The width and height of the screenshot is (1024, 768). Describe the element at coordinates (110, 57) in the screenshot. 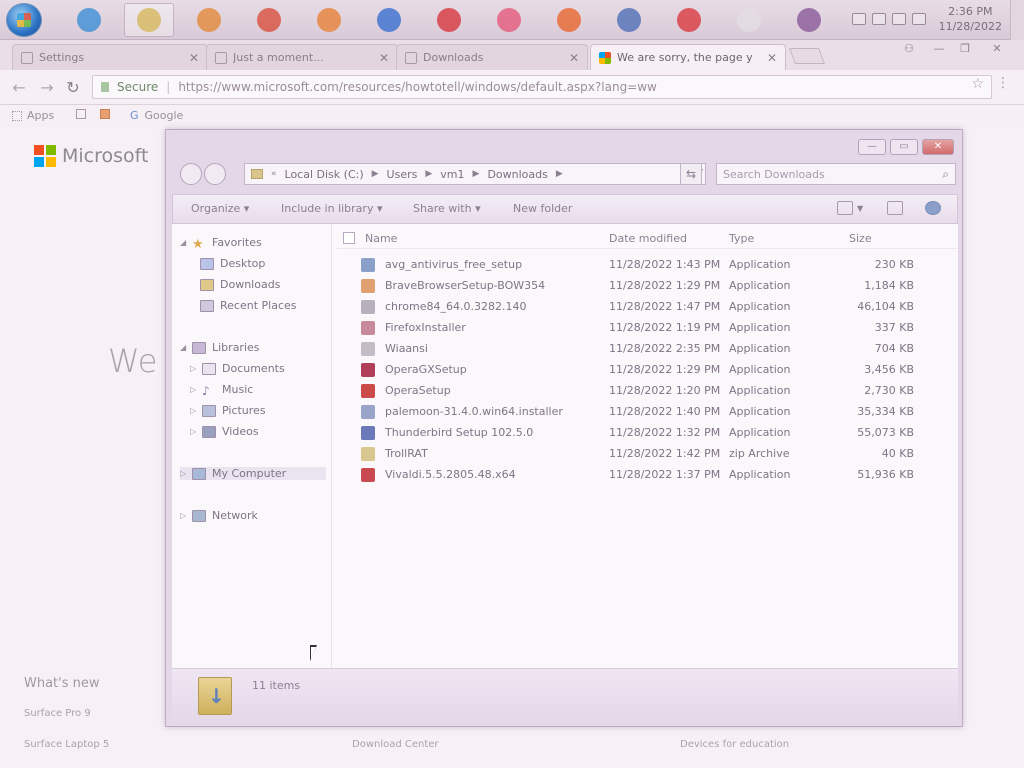

I see `tab-settings: Settings ✕` at that location.